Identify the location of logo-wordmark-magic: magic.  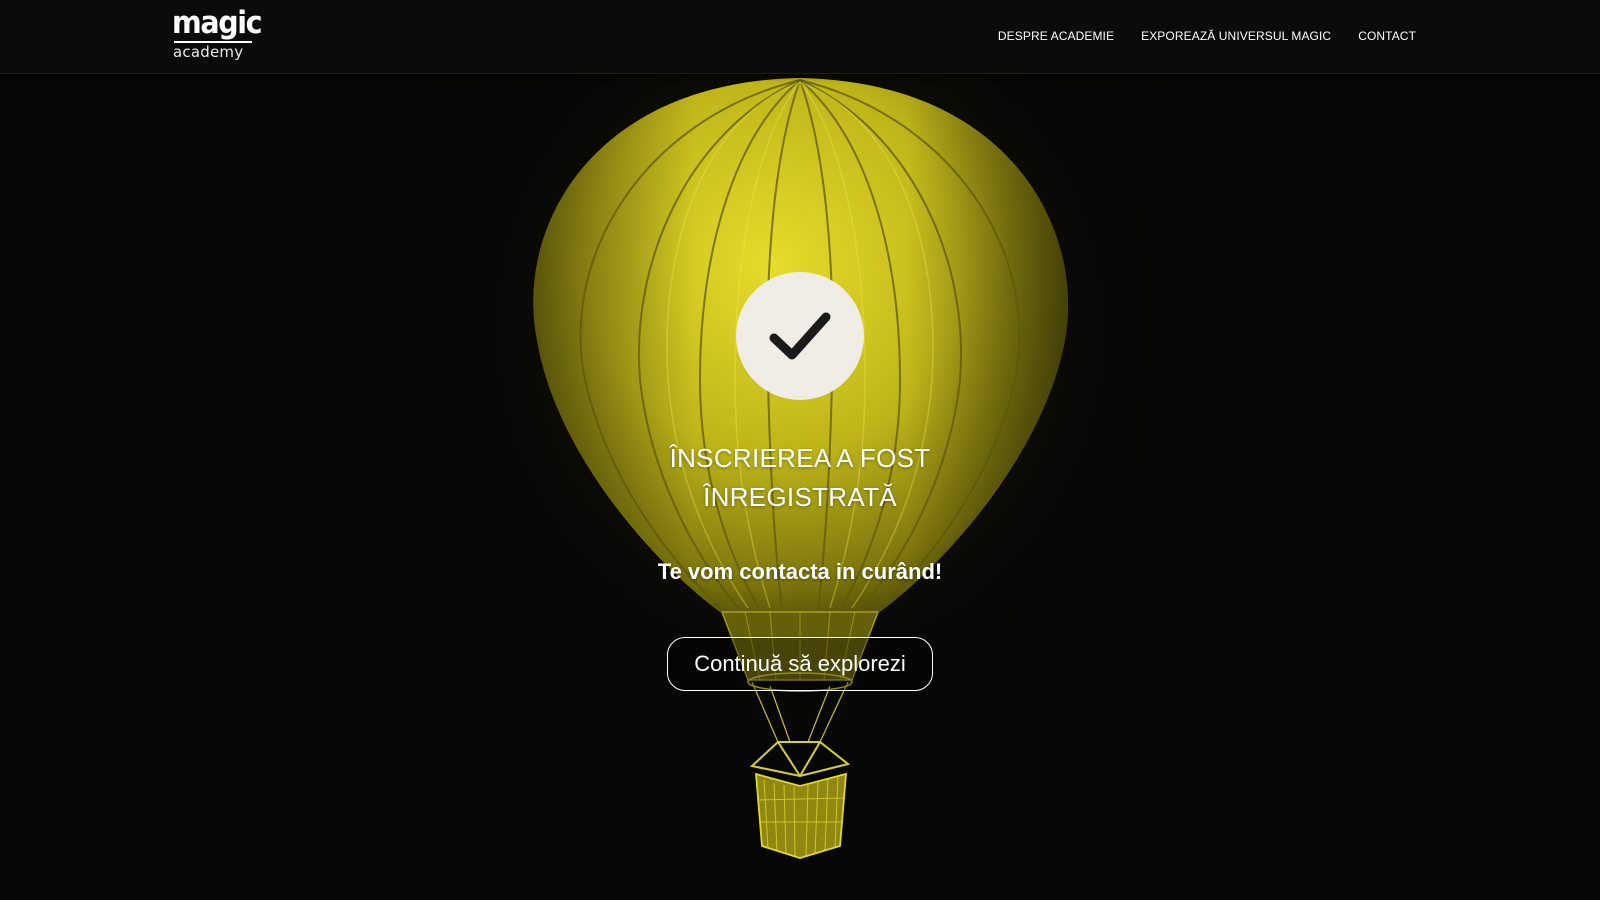
(217, 23).